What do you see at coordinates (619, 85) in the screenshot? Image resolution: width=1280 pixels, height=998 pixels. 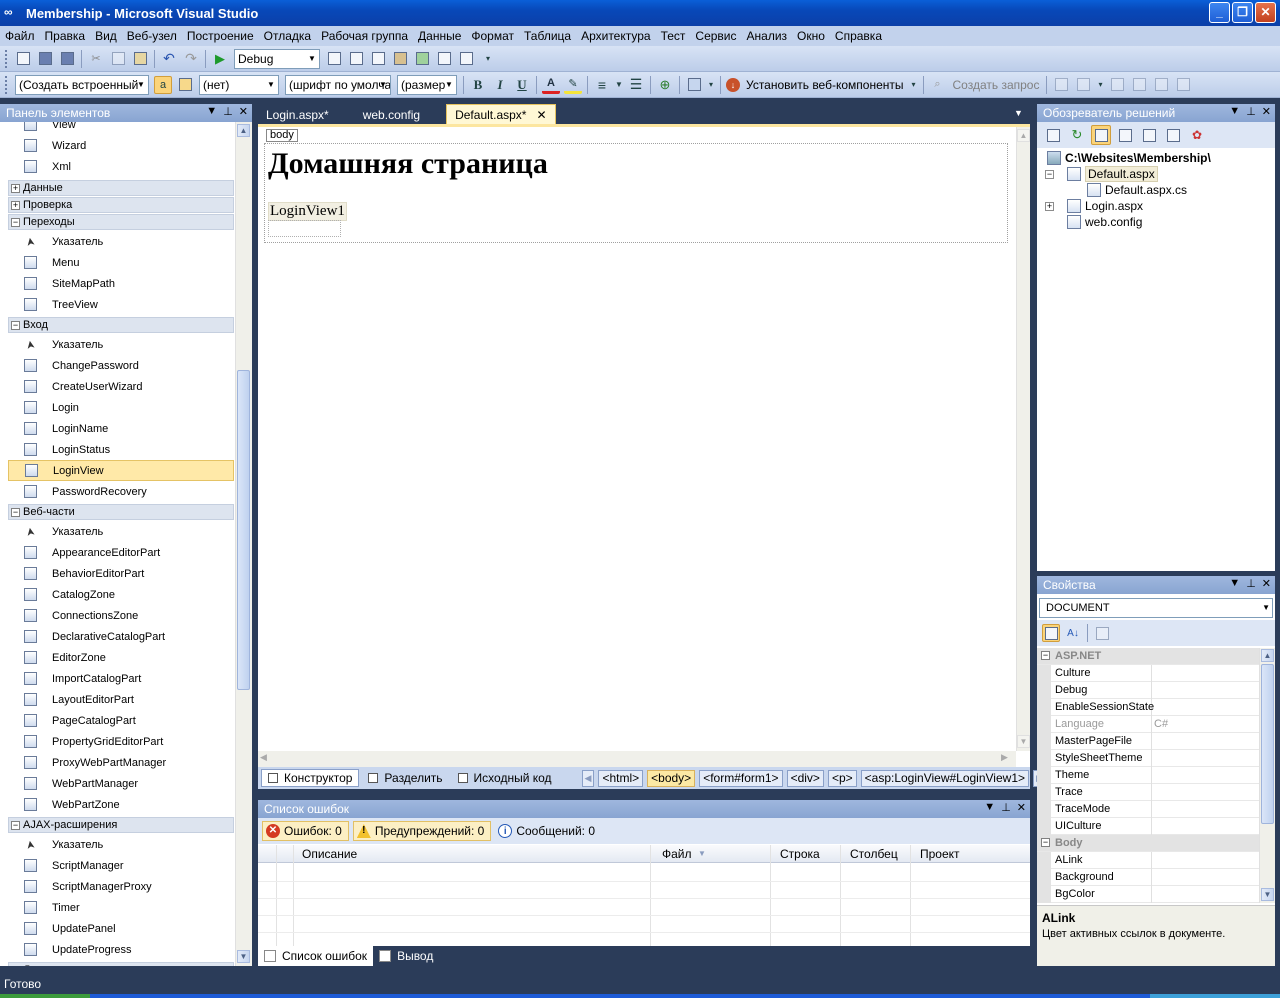 I see `align-dropdown-icon: ▼` at bounding box center [619, 85].